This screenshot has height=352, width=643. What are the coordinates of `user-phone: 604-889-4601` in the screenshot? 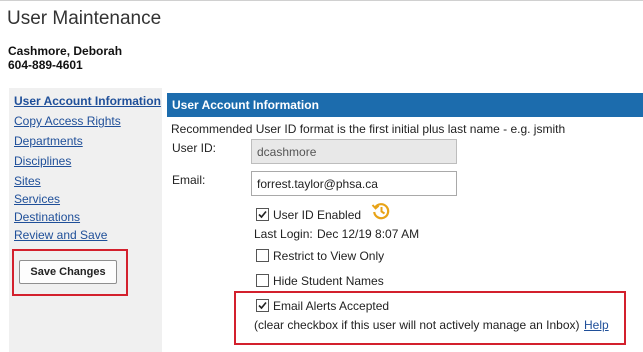 It's located at (45, 65).